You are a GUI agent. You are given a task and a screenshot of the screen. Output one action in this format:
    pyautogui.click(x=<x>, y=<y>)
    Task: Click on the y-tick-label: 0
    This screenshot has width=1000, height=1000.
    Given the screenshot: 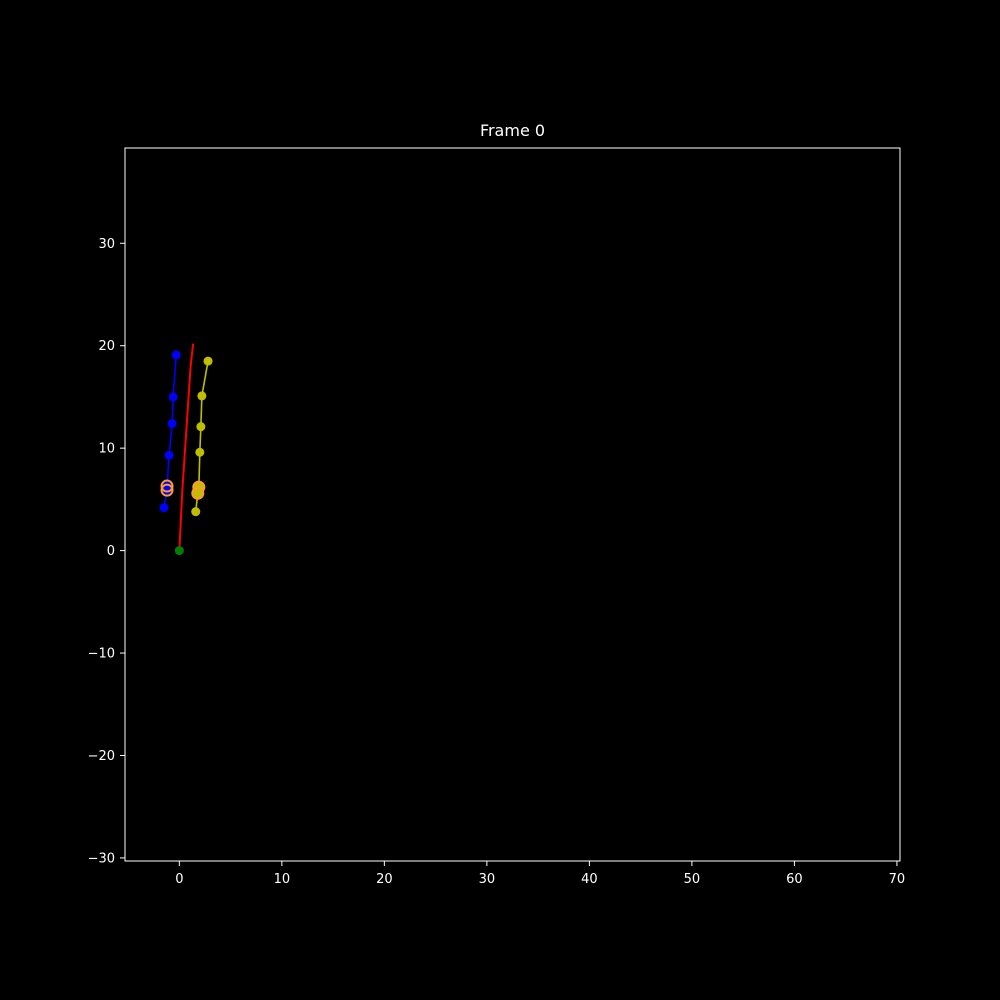 What is the action you would take?
    pyautogui.click(x=111, y=551)
    